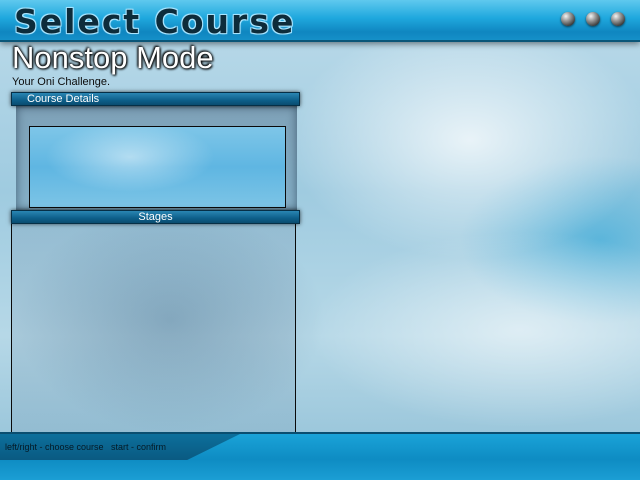  I want to click on course-details-header: Course Details, so click(155, 99).